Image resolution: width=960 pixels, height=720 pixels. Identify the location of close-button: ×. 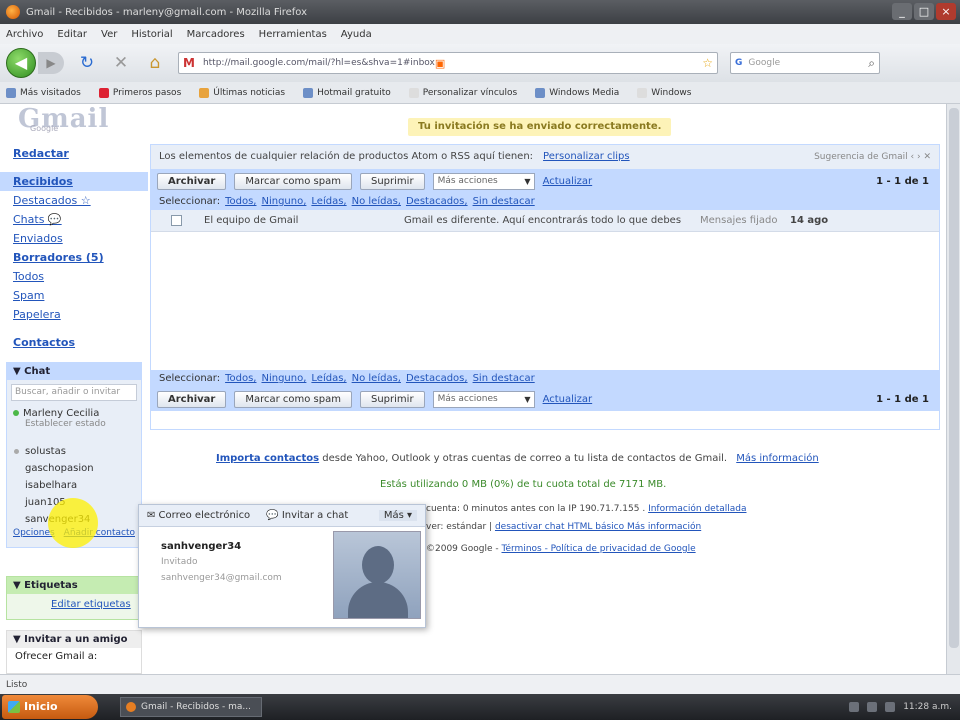
(946, 11).